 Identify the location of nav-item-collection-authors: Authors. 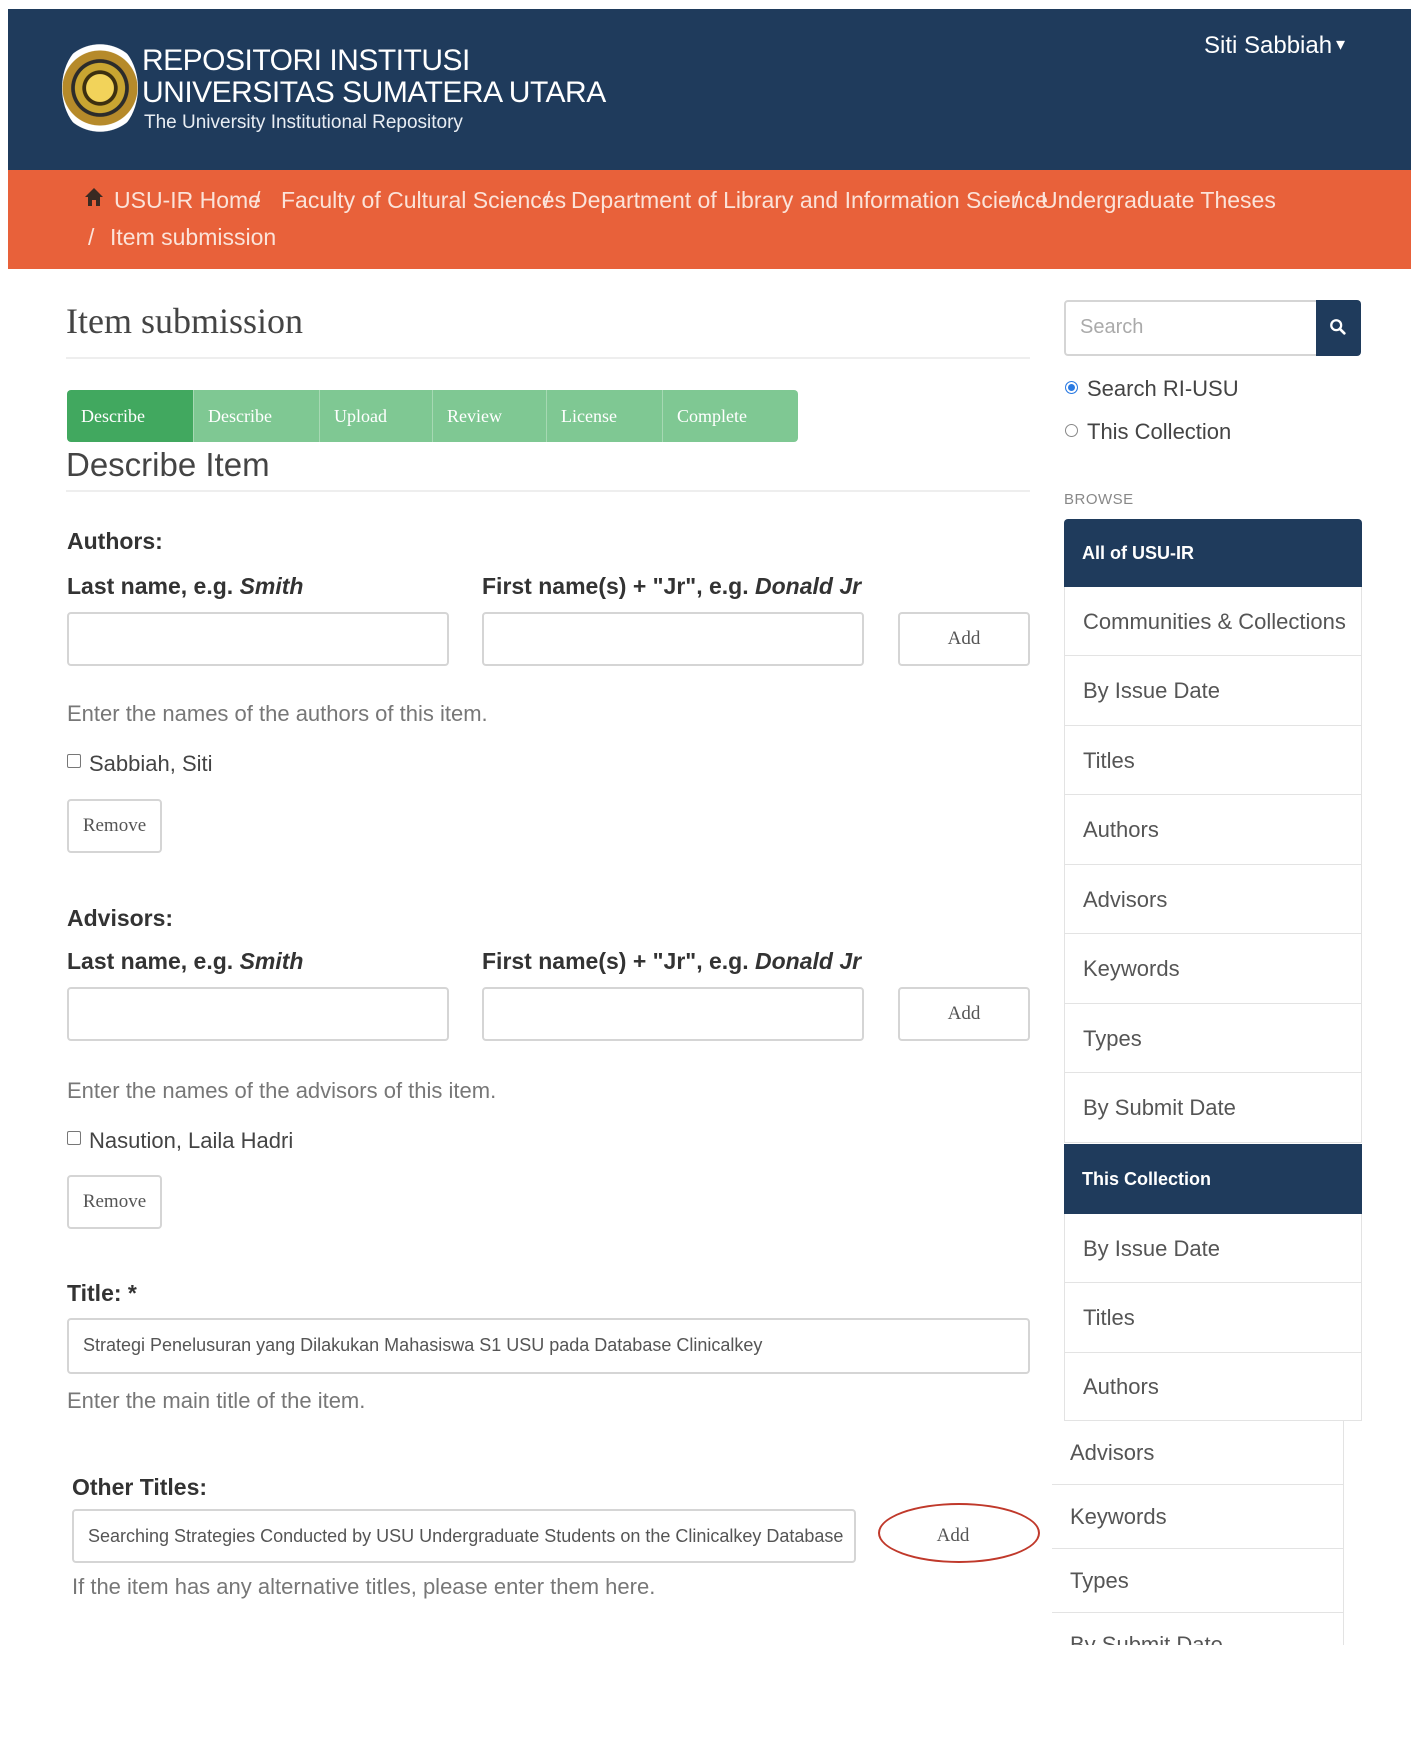
(1213, 1387).